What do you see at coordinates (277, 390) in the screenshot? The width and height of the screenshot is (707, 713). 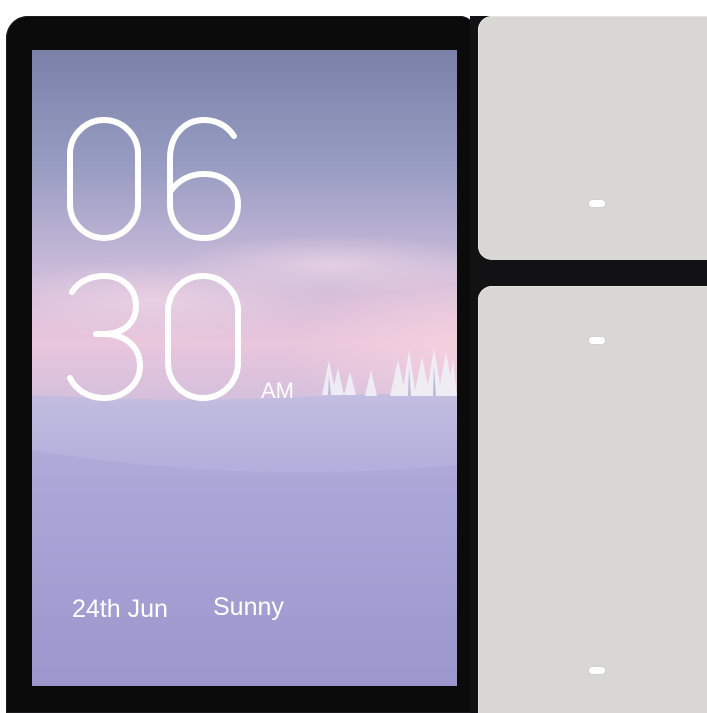 I see `clock-period: AM` at bounding box center [277, 390].